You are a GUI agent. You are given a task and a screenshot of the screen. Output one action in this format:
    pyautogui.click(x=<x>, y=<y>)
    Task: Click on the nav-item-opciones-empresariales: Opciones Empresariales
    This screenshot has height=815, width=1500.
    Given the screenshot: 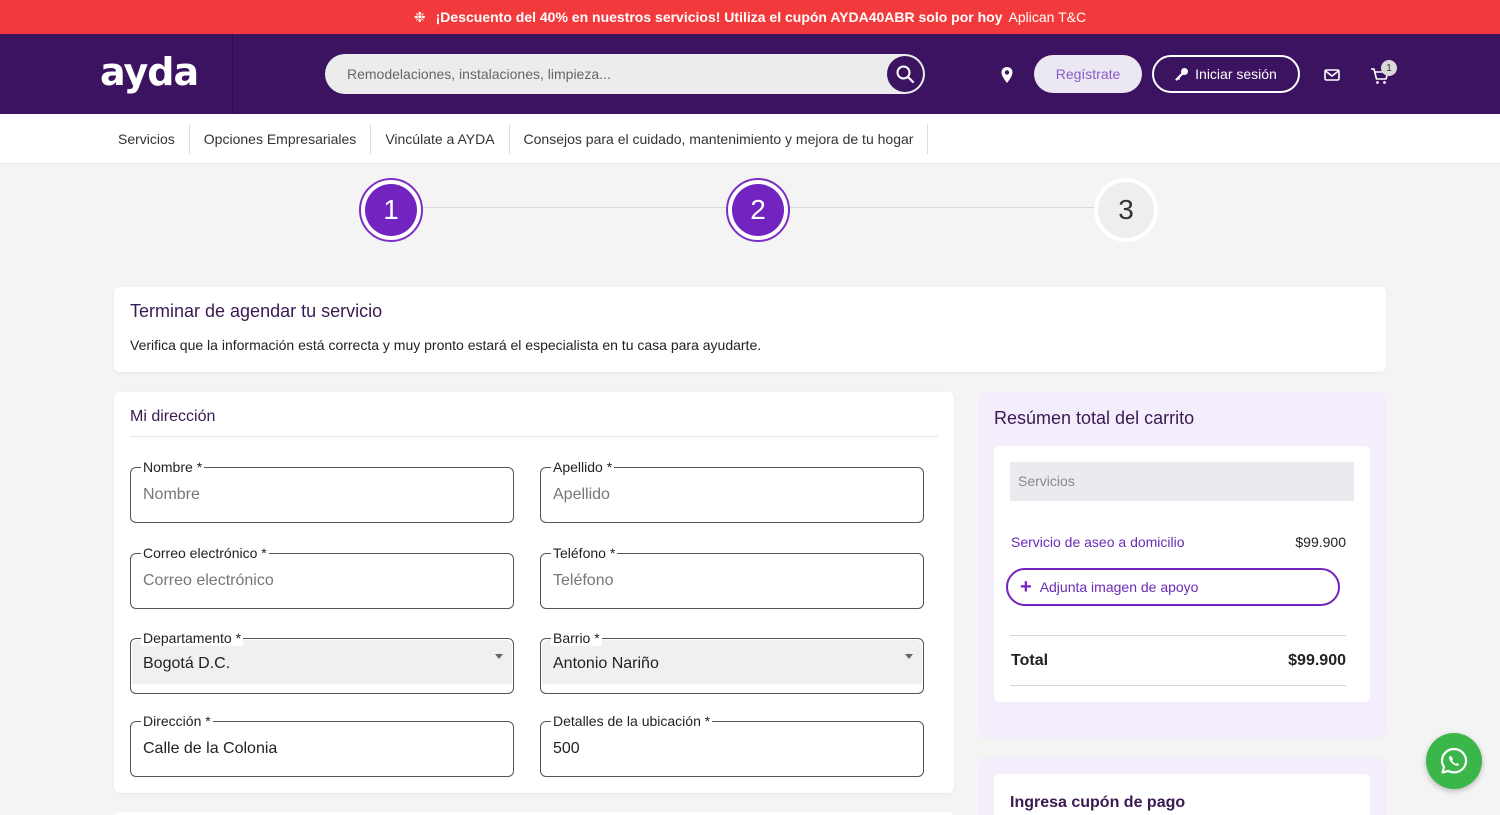 What is the action you would take?
    pyautogui.click(x=281, y=139)
    